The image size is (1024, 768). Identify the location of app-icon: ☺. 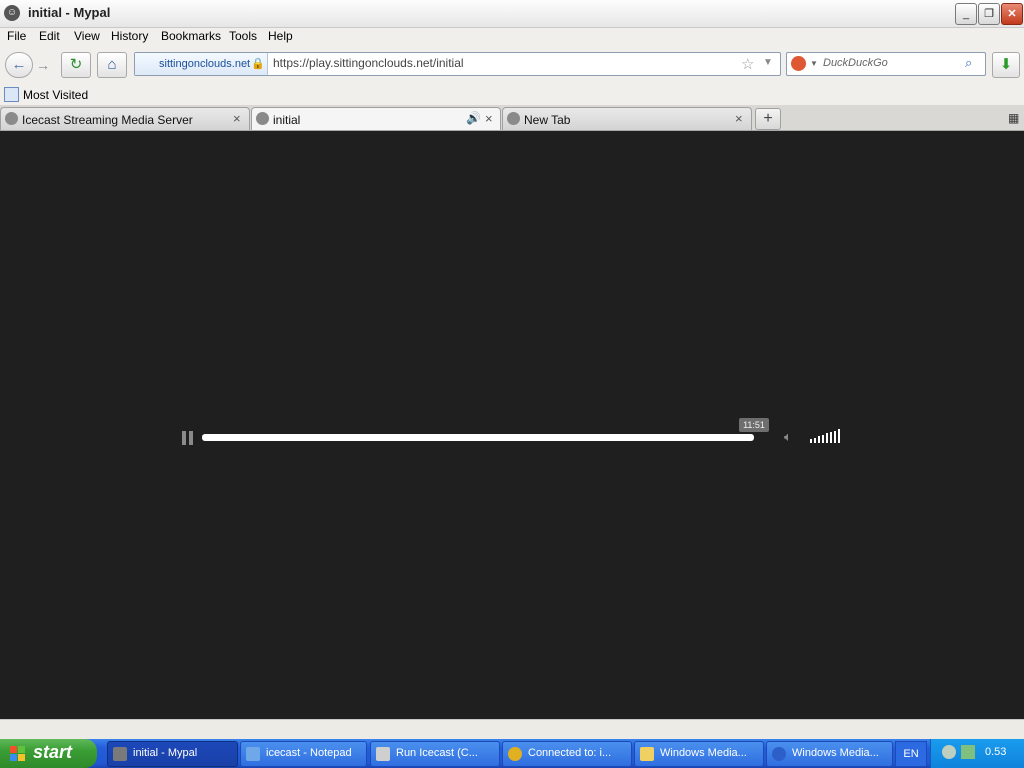
(12, 13).